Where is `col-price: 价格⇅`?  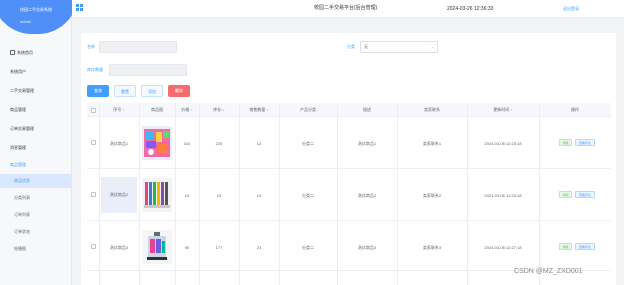 col-price: 价格⇅ is located at coordinates (187, 110).